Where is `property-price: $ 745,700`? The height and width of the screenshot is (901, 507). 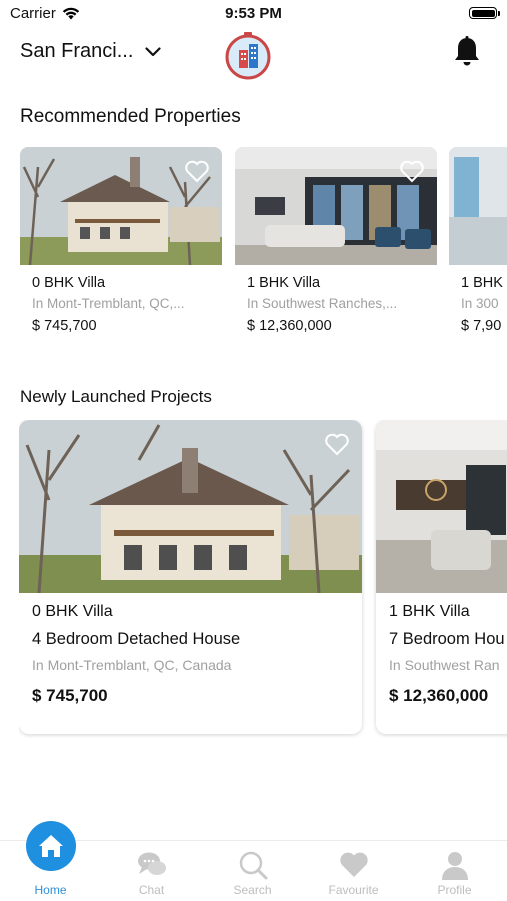
property-price: $ 745,700 is located at coordinates (64, 326).